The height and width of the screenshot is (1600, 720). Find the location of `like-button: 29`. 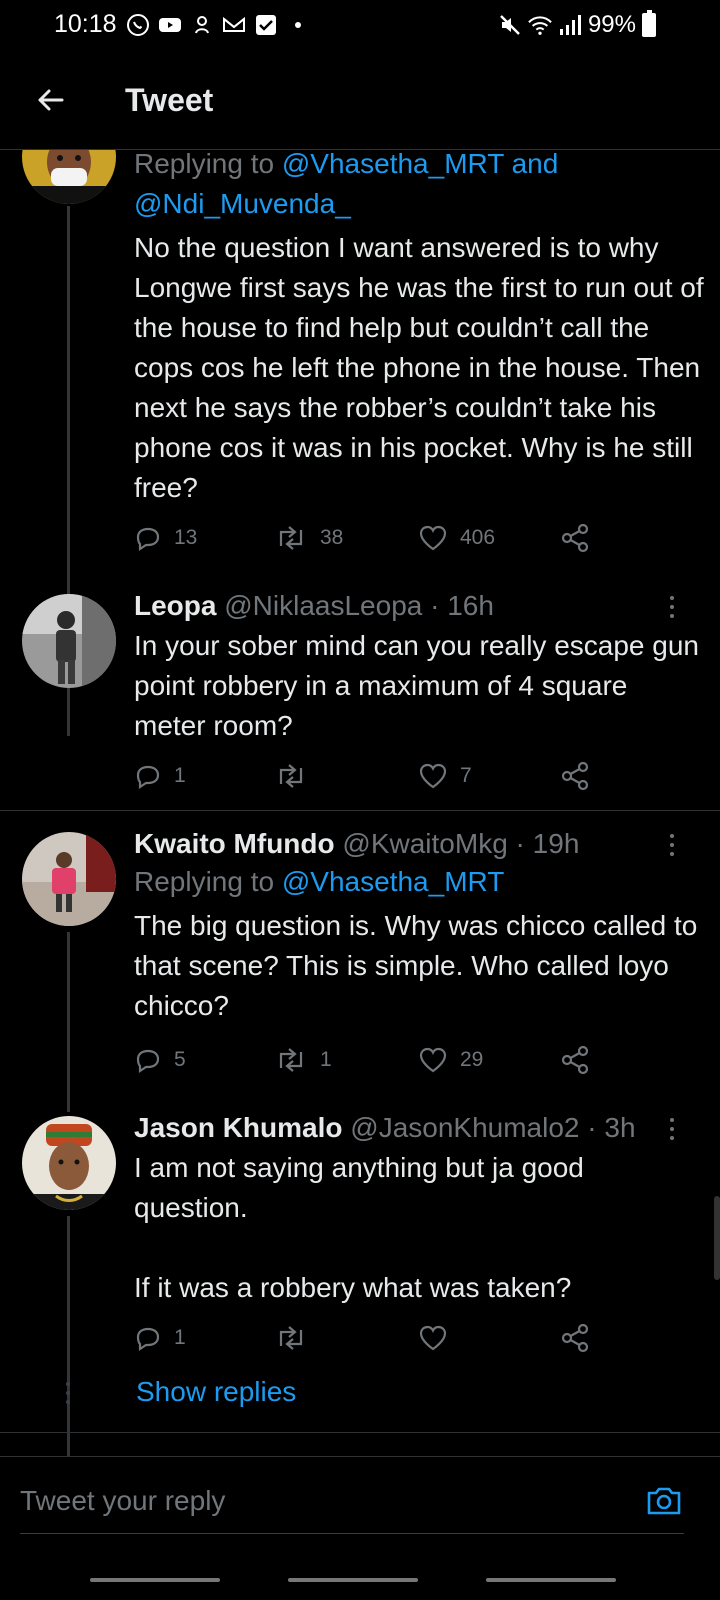

like-button: 29 is located at coordinates (450, 1060).